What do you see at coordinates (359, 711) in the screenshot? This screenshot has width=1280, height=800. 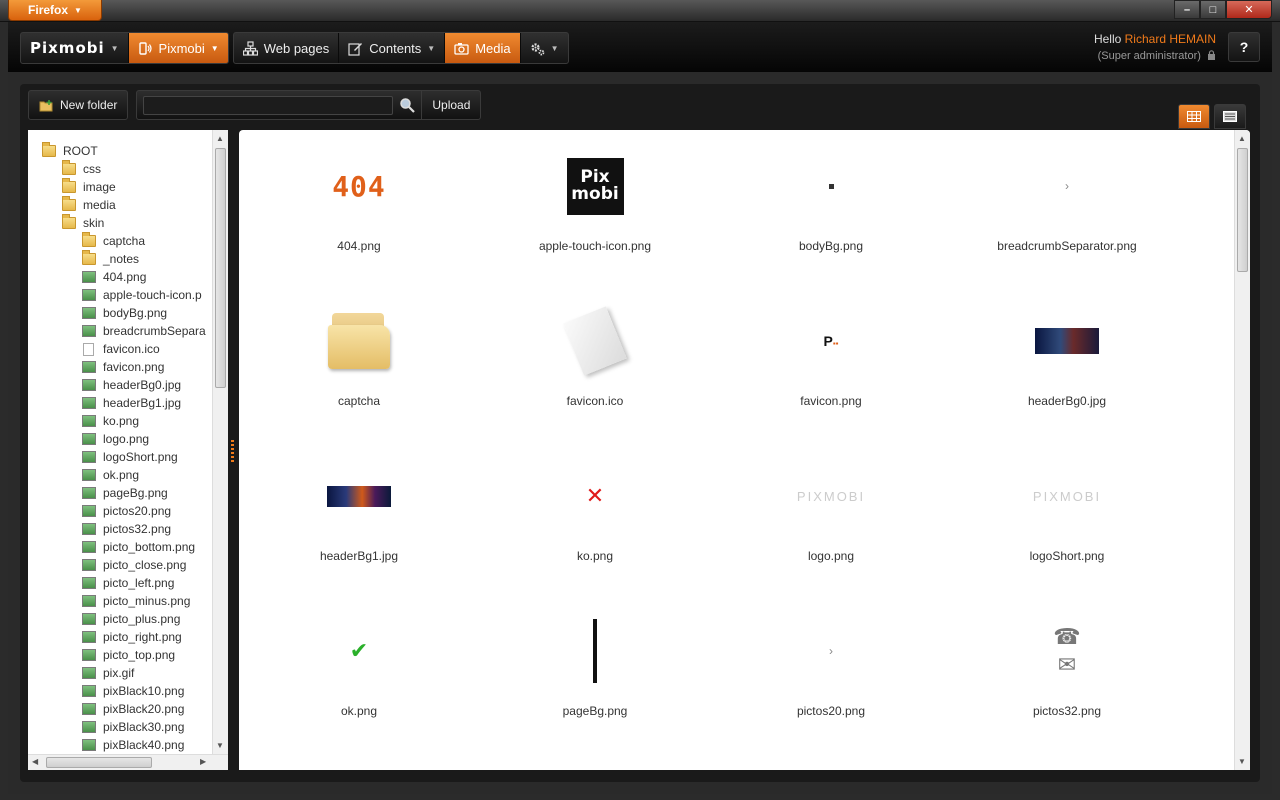 I see `tile-filename: ok.png` at bounding box center [359, 711].